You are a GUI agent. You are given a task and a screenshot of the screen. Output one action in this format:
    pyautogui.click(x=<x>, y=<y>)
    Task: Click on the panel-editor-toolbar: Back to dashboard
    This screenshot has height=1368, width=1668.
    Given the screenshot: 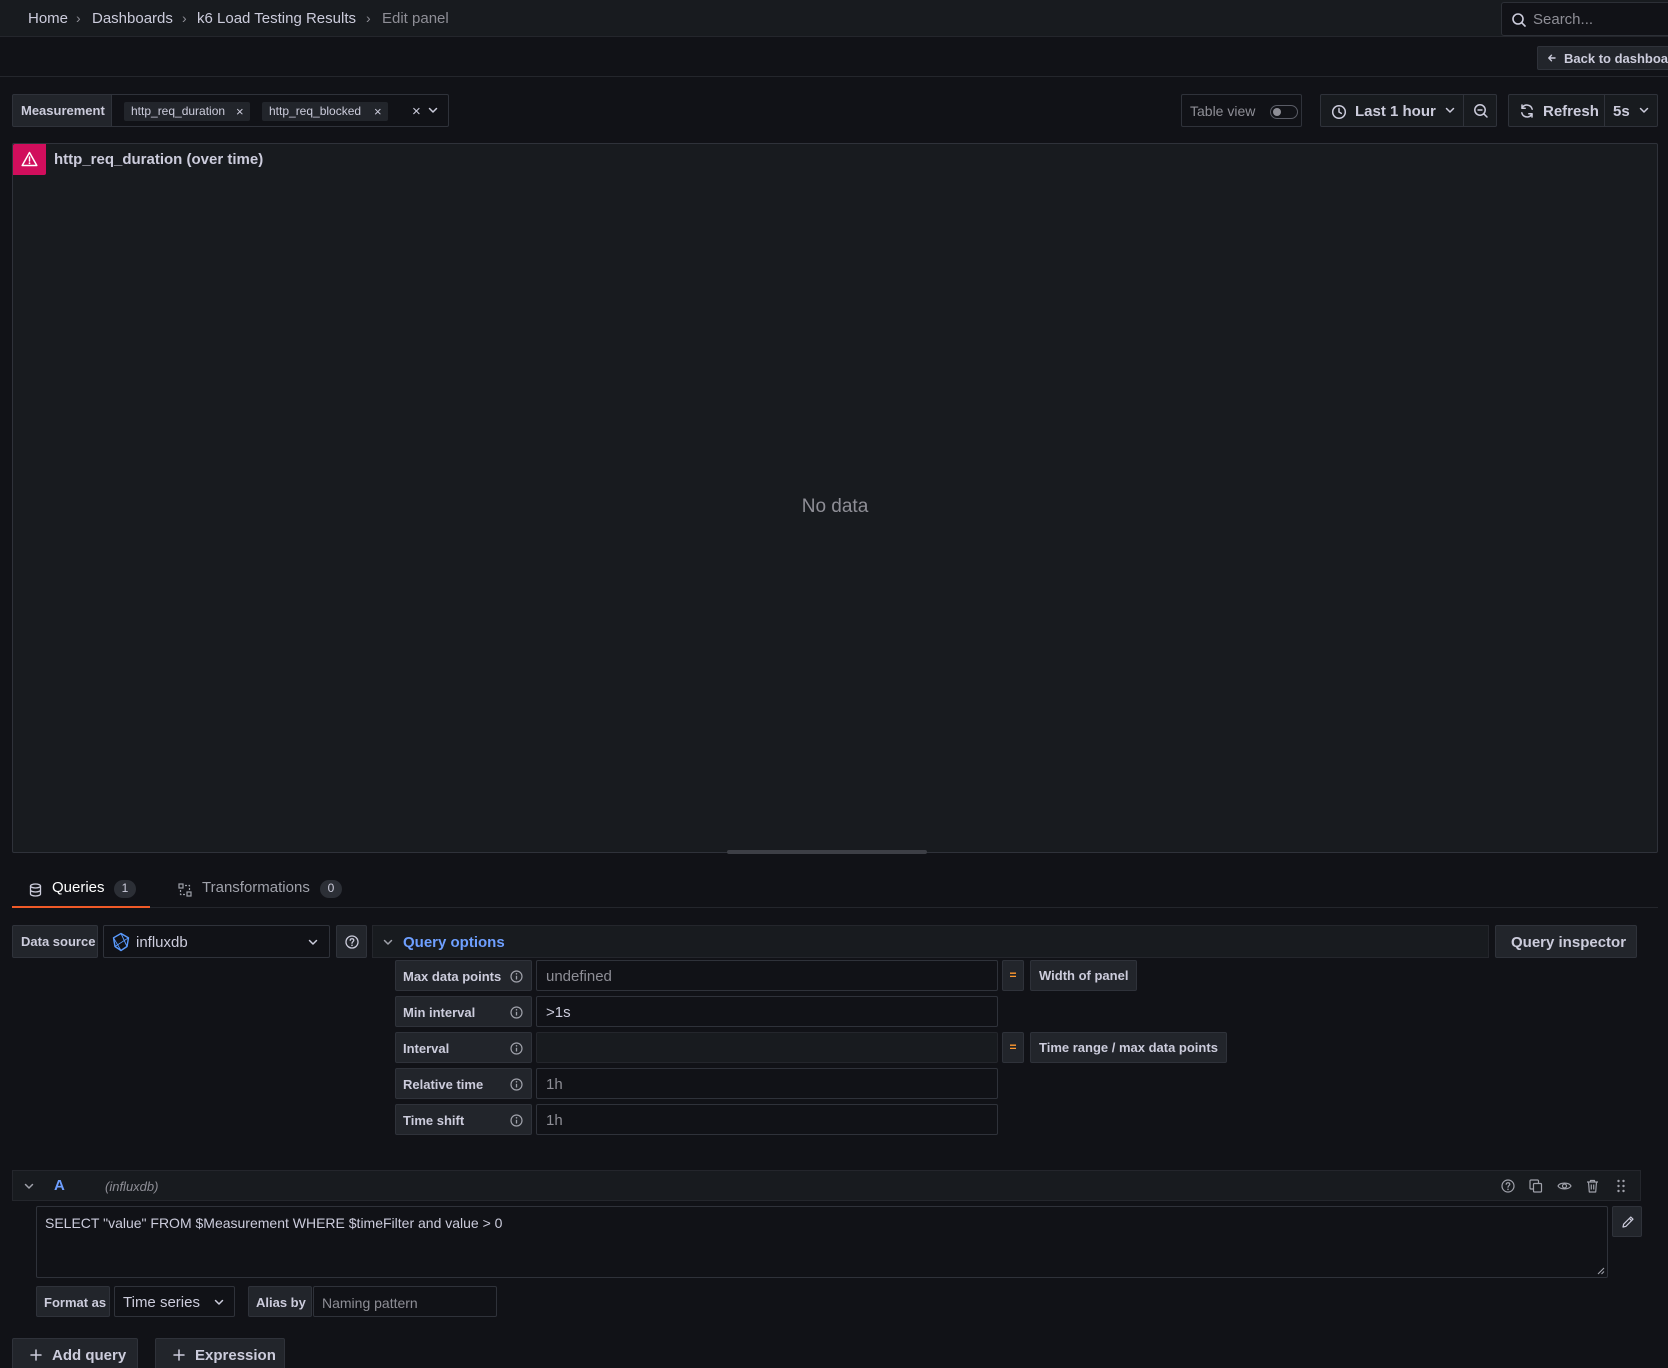 What is the action you would take?
    pyautogui.click(x=834, y=57)
    